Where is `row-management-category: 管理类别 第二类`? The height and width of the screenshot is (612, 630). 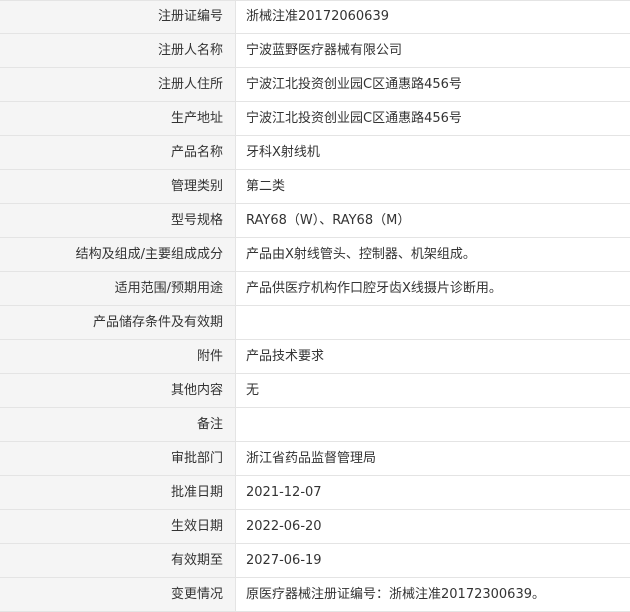 row-management-category: 管理类别 第二类 is located at coordinates (315, 187).